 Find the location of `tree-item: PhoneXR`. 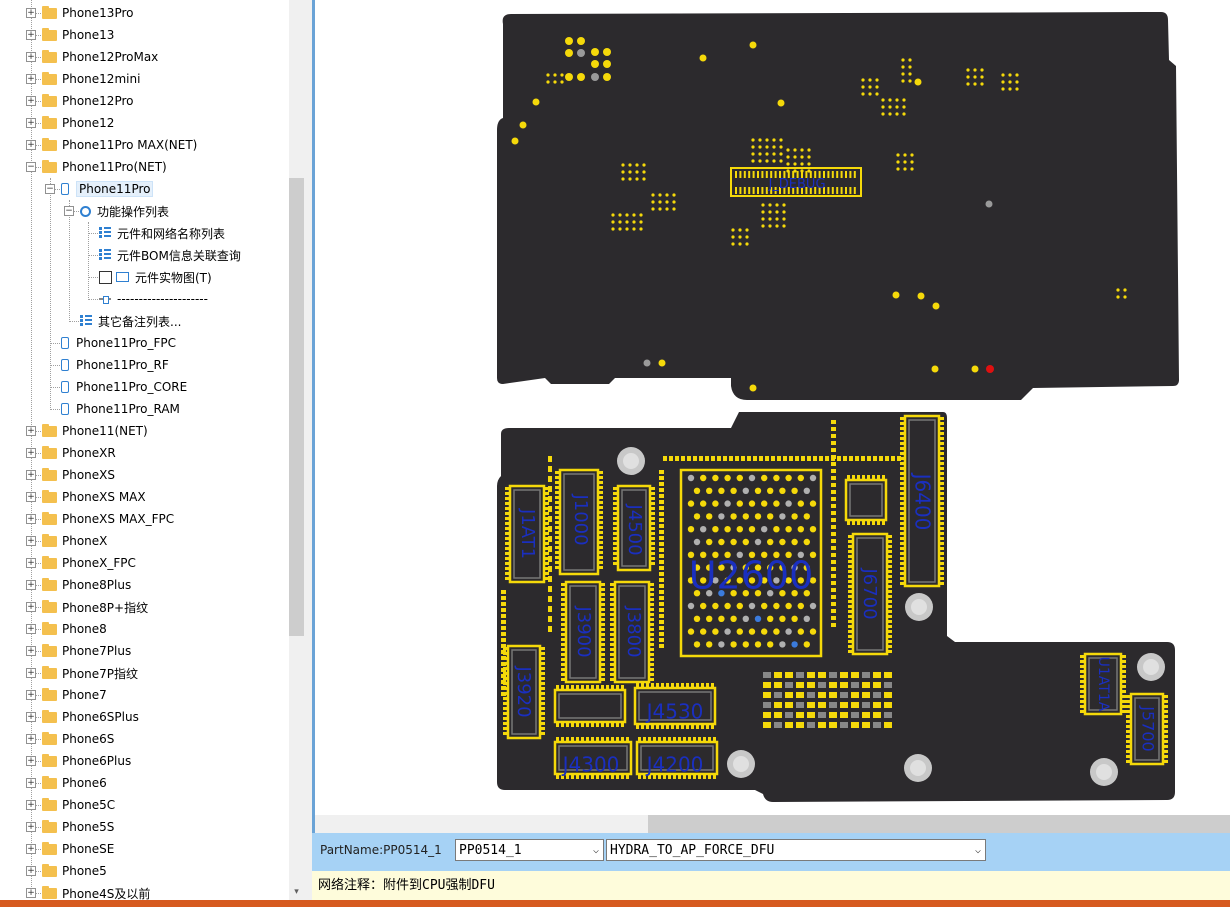

tree-item: PhoneXR is located at coordinates (79, 453).